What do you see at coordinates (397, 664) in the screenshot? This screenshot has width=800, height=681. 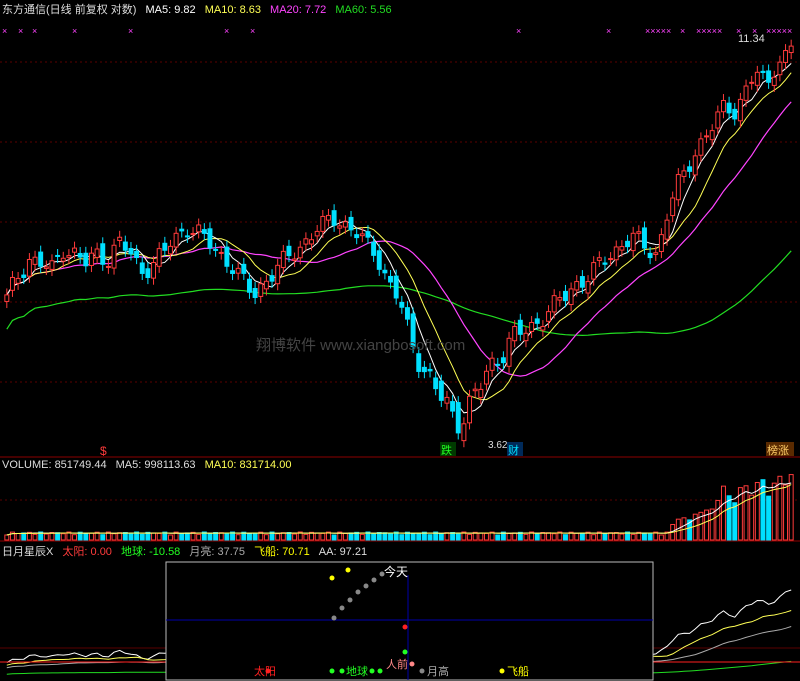 I see `popup-front-label: 人前` at bounding box center [397, 664].